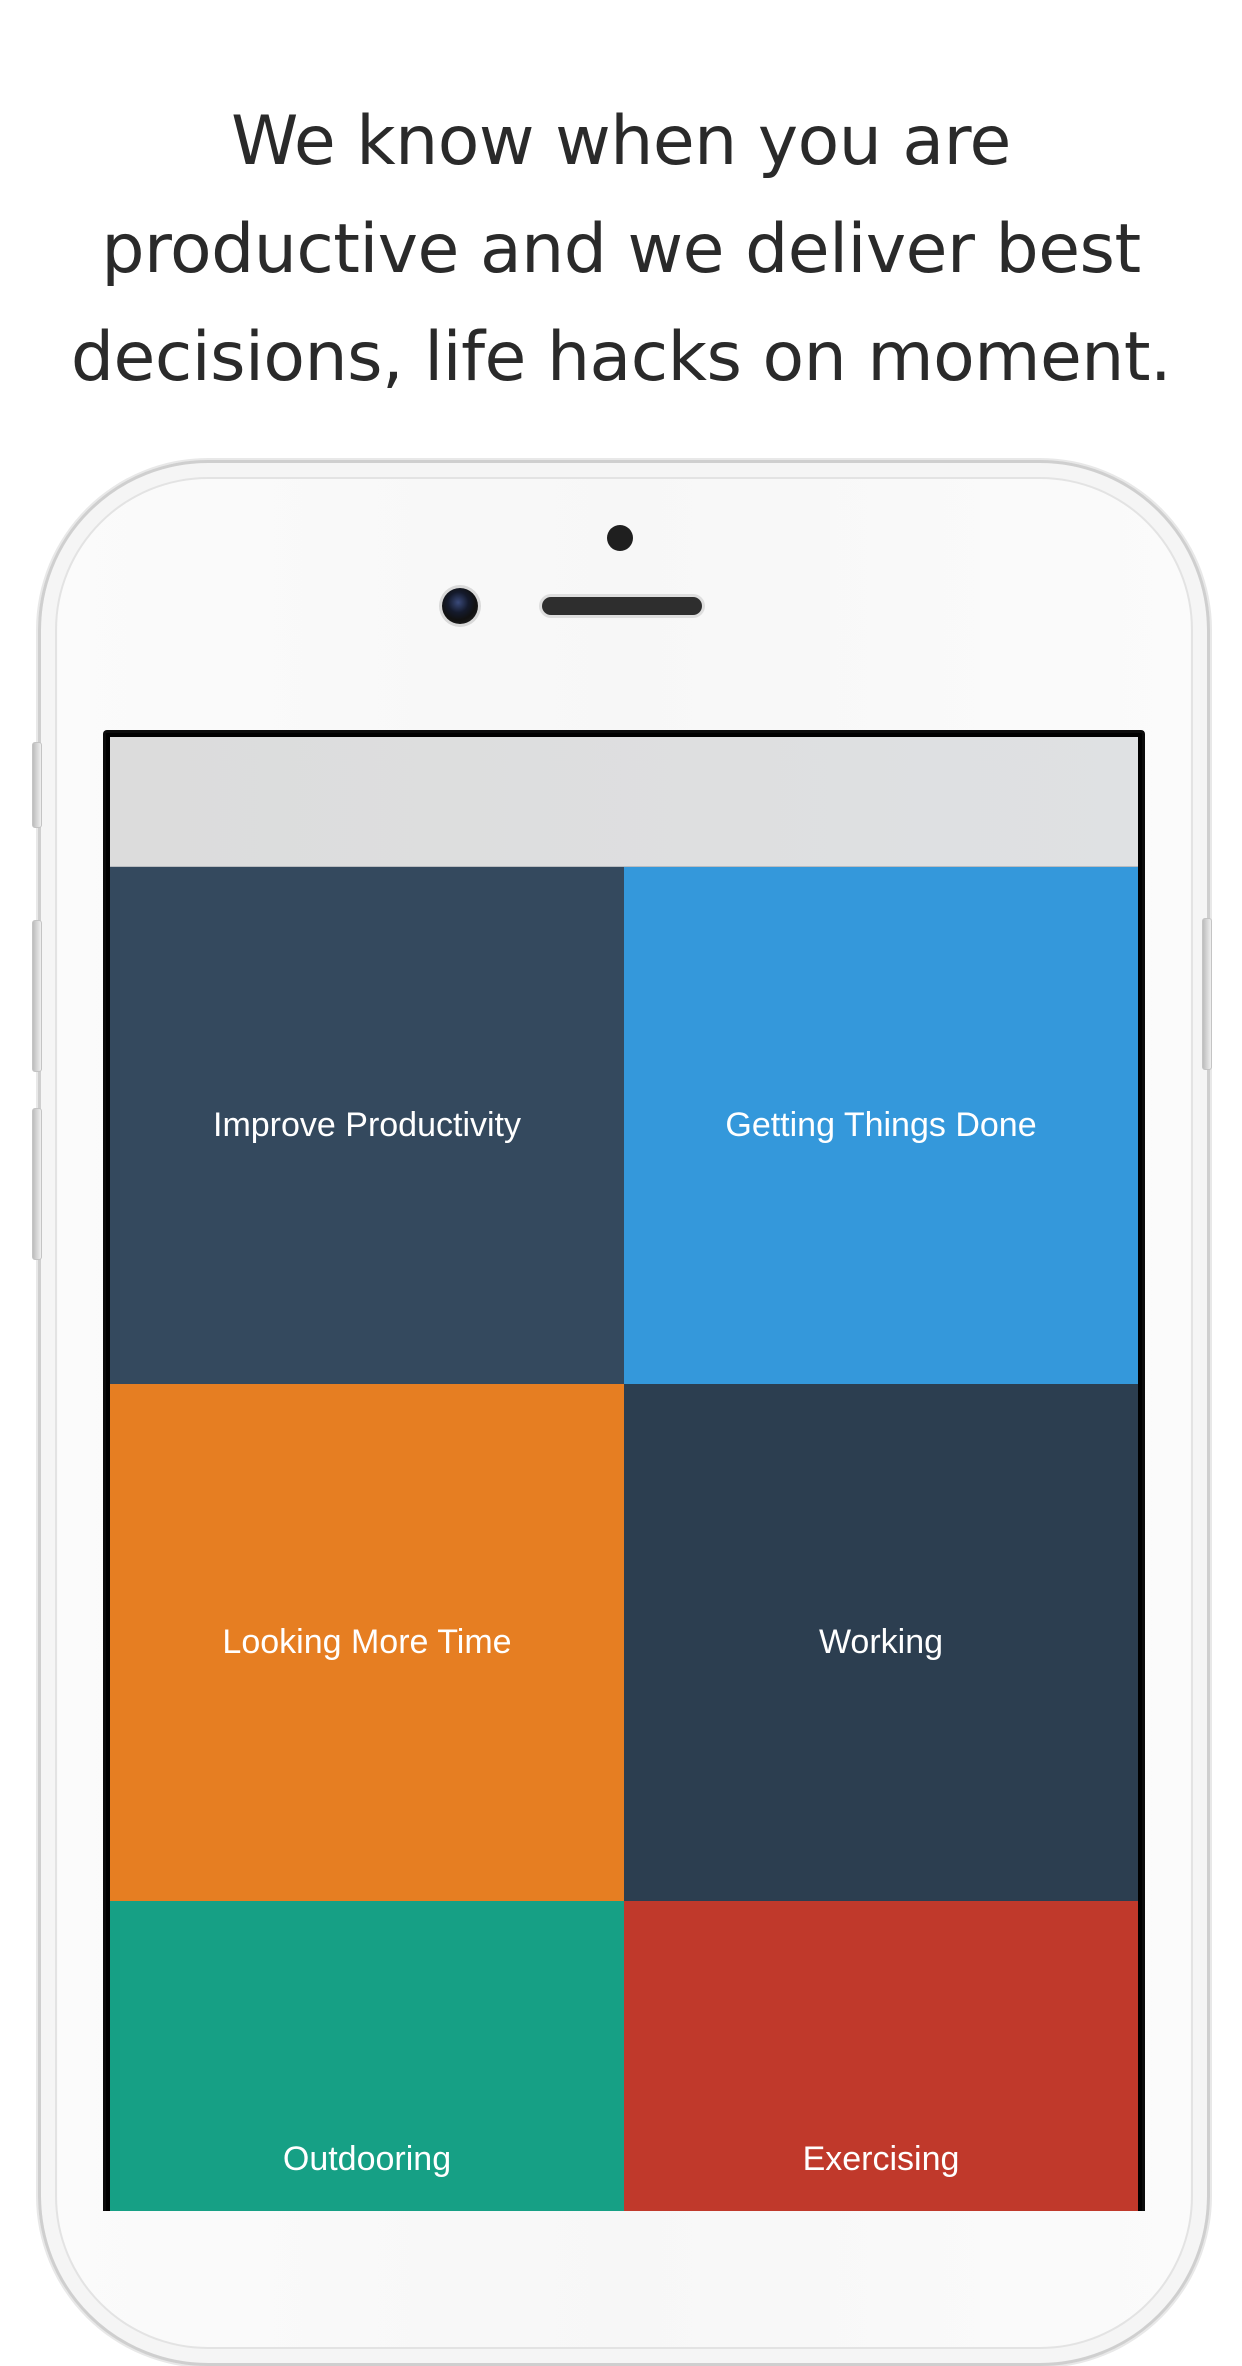  What do you see at coordinates (37, 996) in the screenshot?
I see `phone-volume-up-button` at bounding box center [37, 996].